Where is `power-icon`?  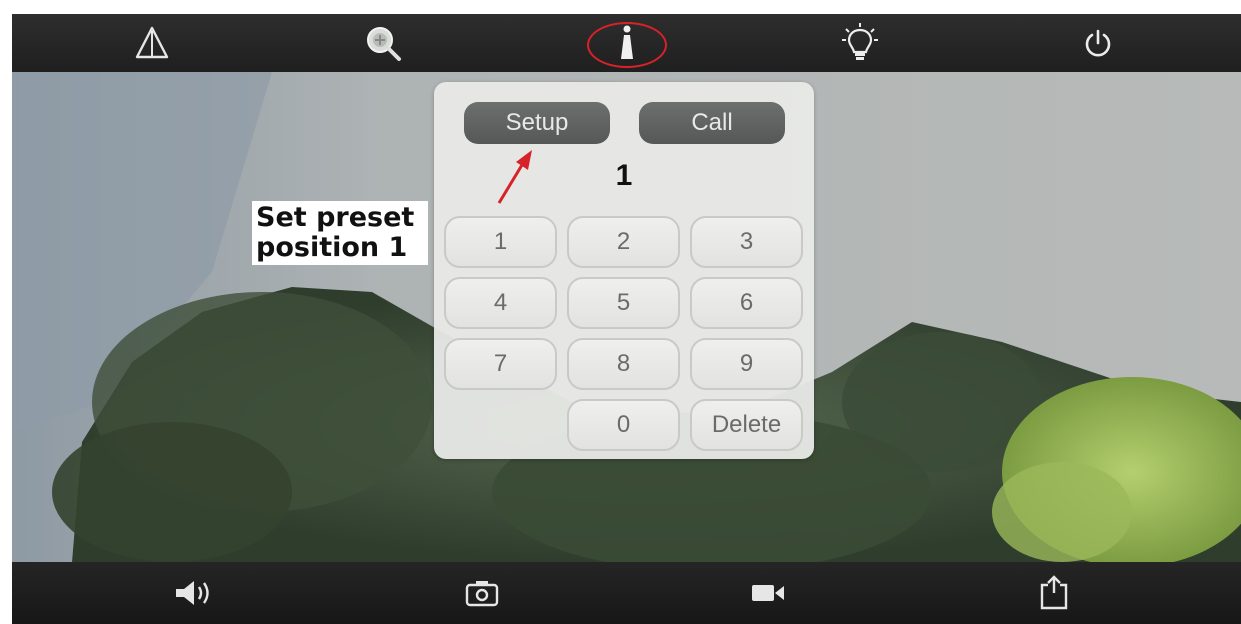 power-icon is located at coordinates (1098, 44).